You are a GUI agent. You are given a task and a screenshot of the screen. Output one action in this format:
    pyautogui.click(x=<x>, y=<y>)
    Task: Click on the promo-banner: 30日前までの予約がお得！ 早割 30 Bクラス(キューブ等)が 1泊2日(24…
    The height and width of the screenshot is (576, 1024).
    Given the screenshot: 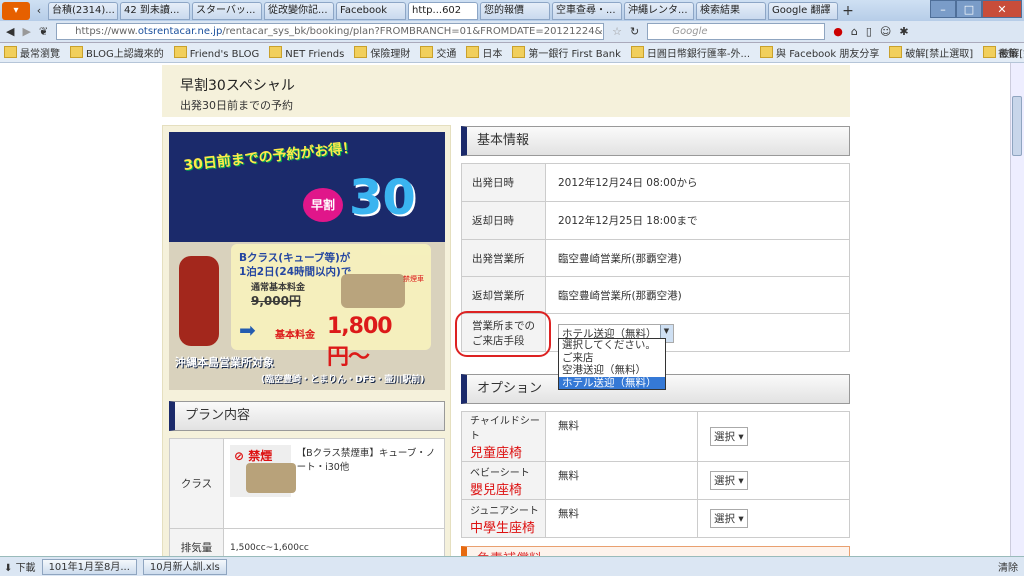 What is the action you would take?
    pyautogui.click(x=307, y=261)
    